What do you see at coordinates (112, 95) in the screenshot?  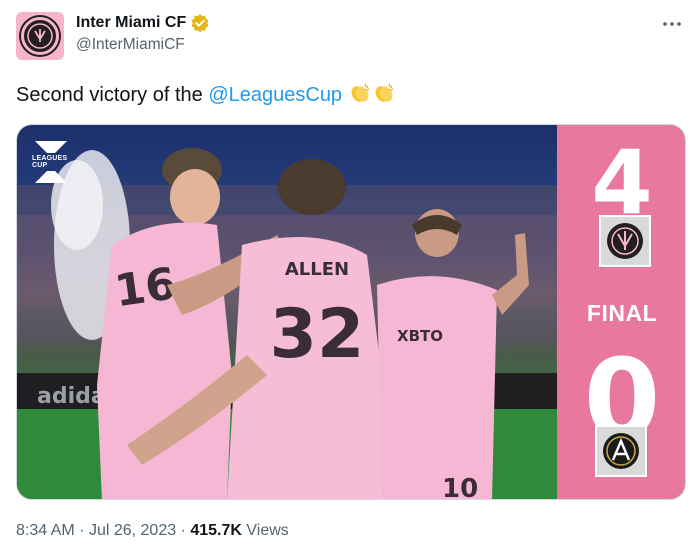 I see `tweet-text-body: Second victory of the` at bounding box center [112, 95].